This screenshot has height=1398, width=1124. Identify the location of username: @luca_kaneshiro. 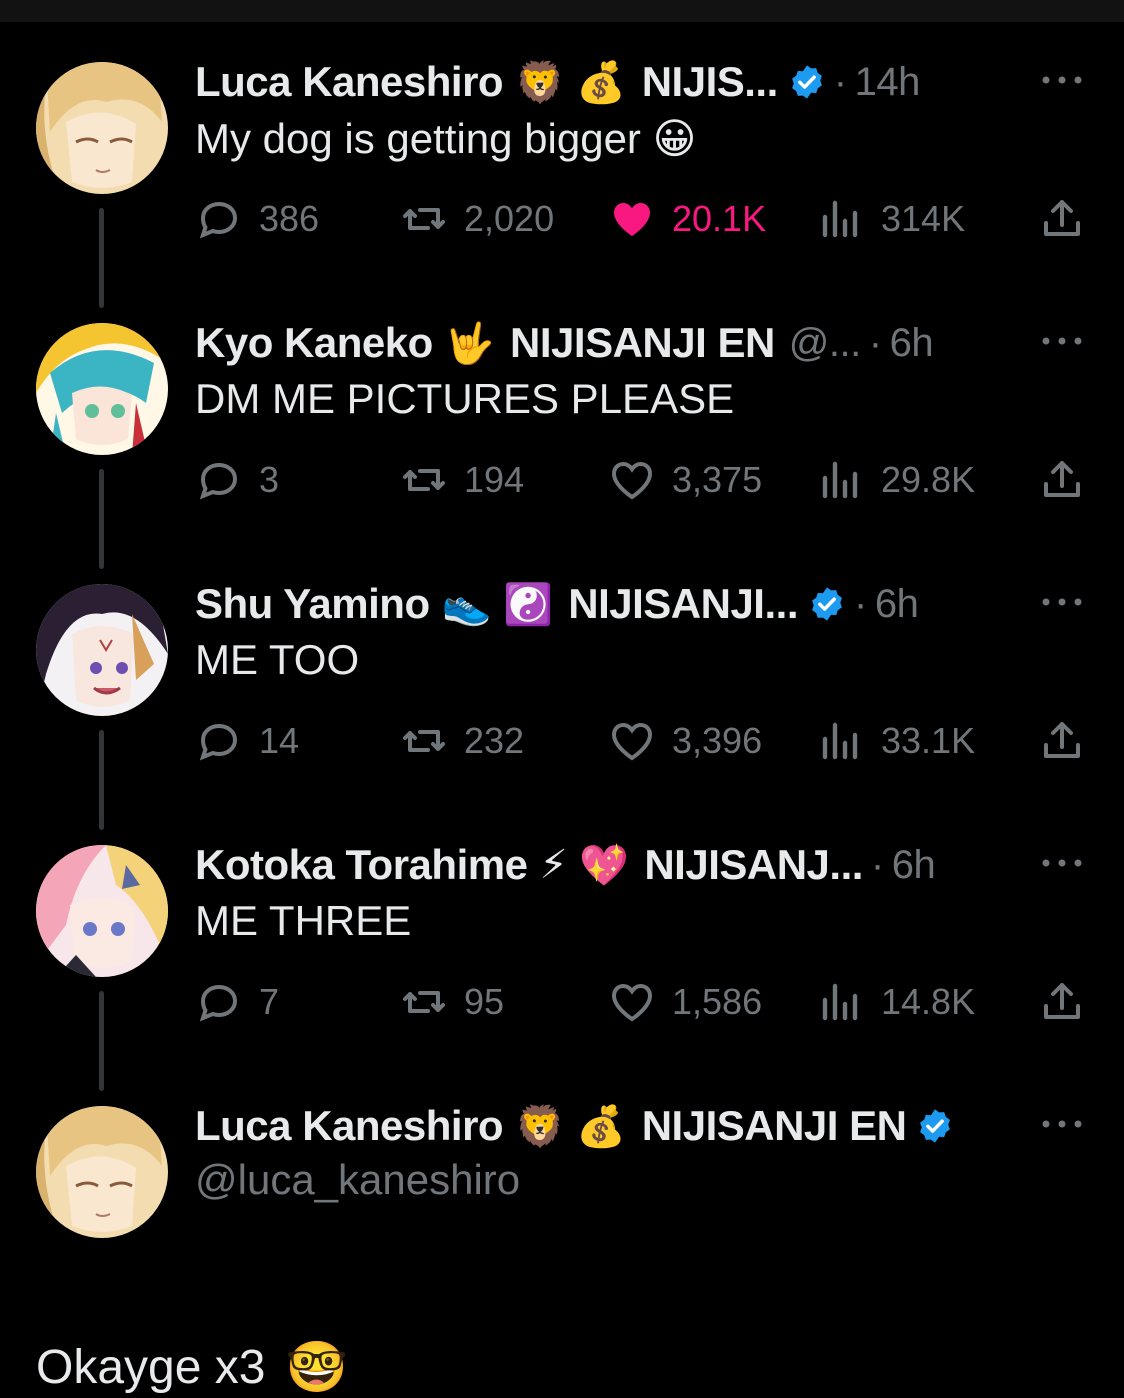
(357, 1180).